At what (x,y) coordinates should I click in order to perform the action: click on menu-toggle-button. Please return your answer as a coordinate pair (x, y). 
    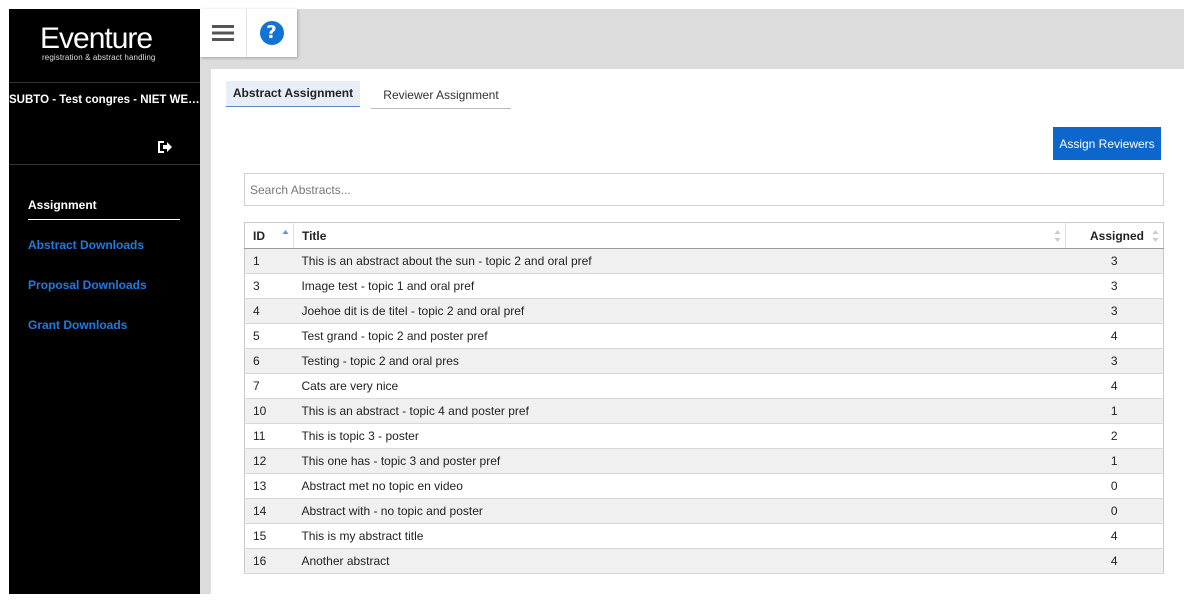
    Looking at the image, I should click on (223, 33).